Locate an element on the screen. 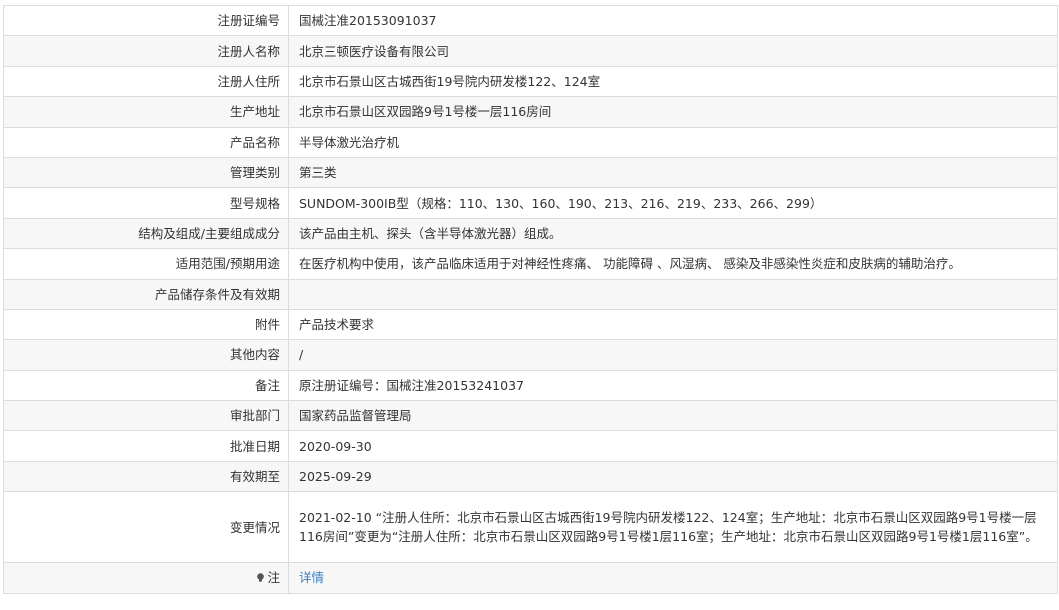 Image resolution: width=1059 pixels, height=610 pixels. row-label-registration-number: 注册证编号 is located at coordinates (146, 20).